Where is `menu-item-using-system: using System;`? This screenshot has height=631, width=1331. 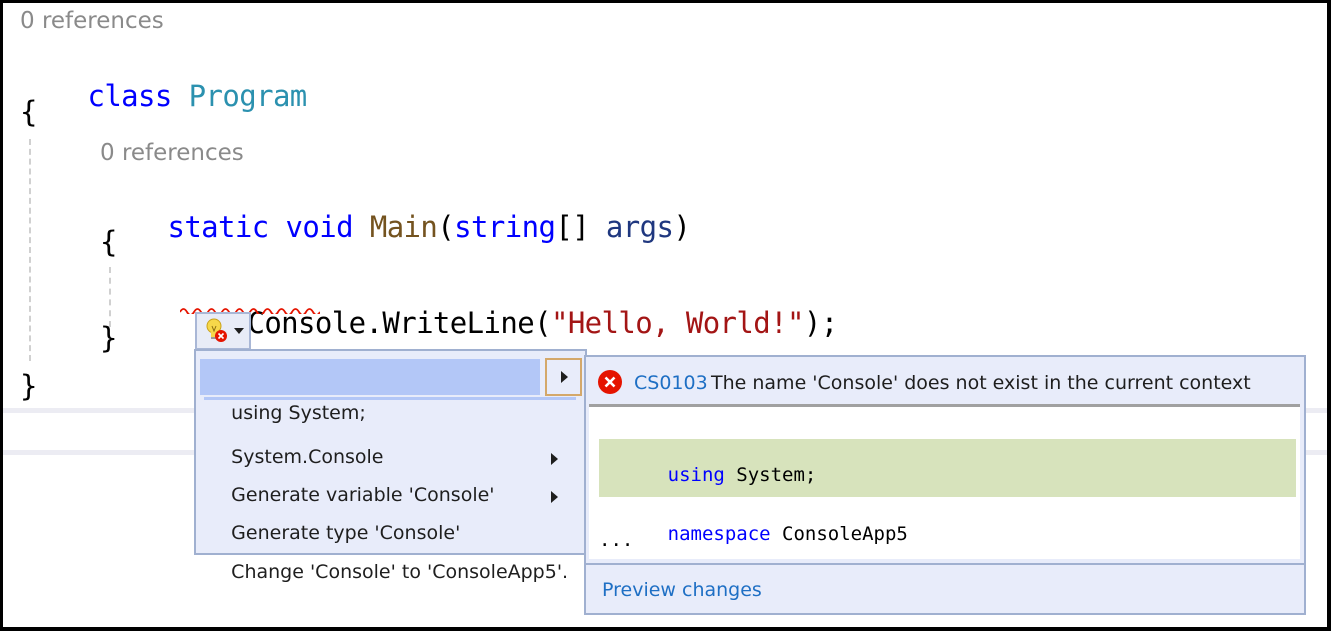
menu-item-using-system: using System; is located at coordinates (370, 391).